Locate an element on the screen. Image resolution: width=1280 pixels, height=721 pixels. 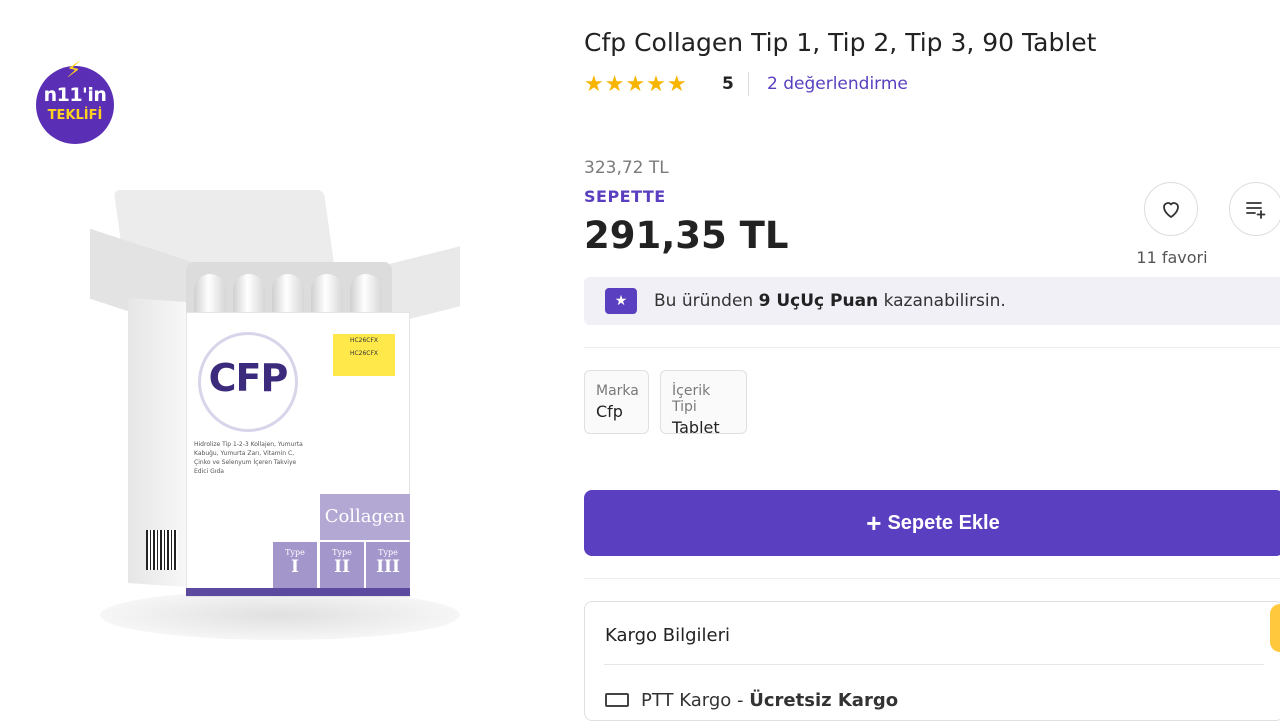
truck-icon is located at coordinates (617, 700).